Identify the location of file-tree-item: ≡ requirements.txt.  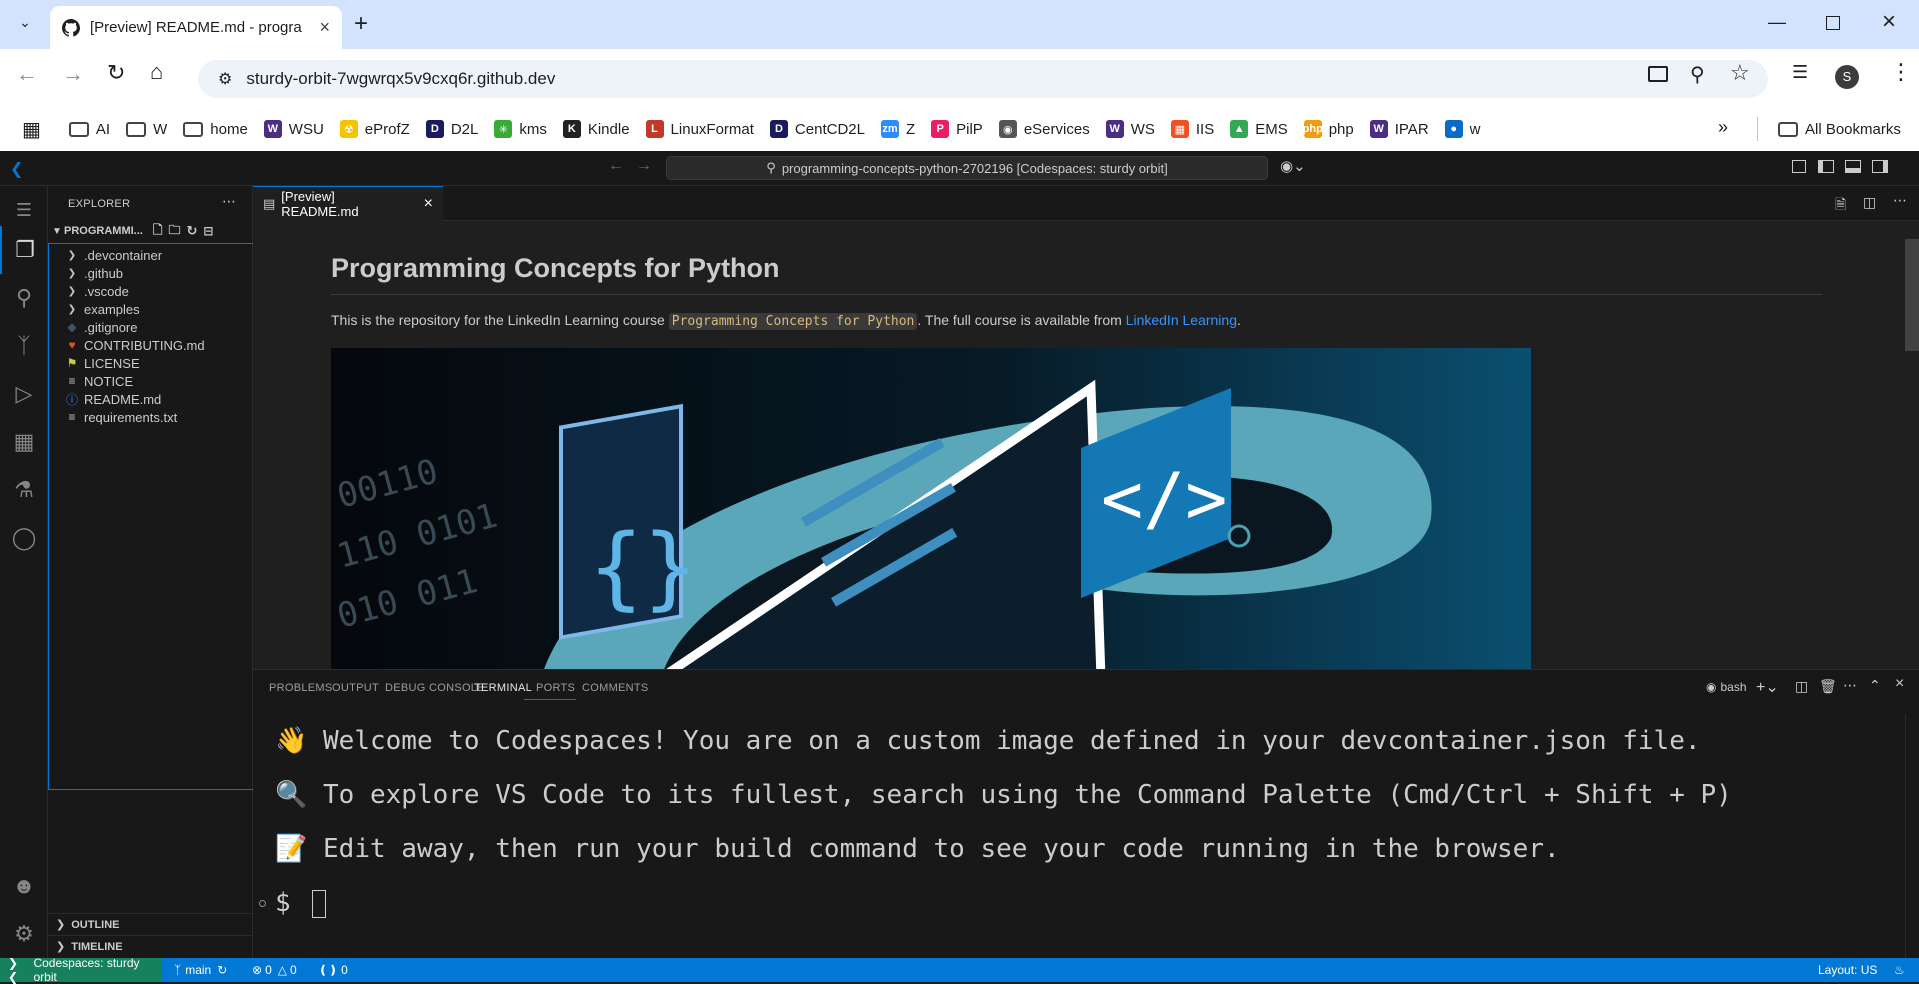
(150, 417).